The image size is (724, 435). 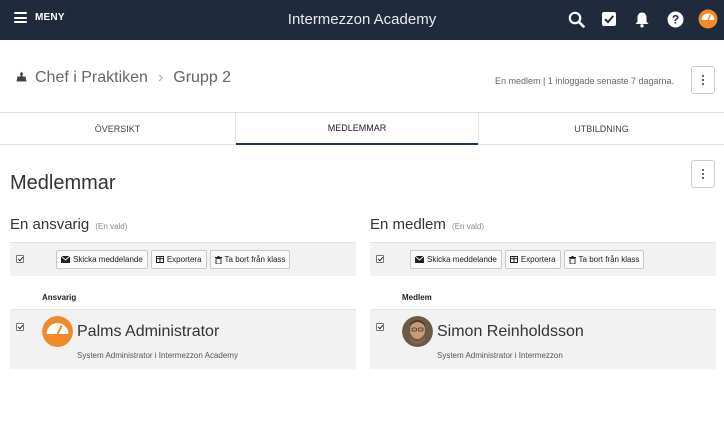 What do you see at coordinates (576, 19) in the screenshot?
I see `search-icon` at bounding box center [576, 19].